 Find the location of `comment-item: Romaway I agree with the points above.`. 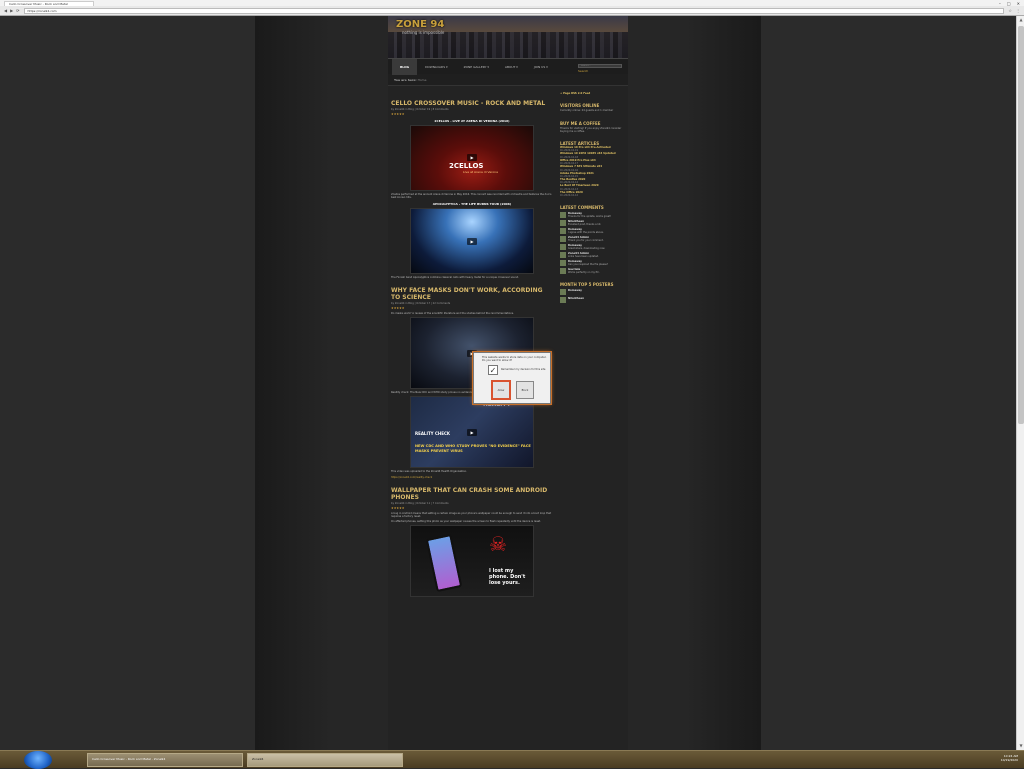

comment-item: Romaway I agree with the points above. is located at coordinates (593, 231).